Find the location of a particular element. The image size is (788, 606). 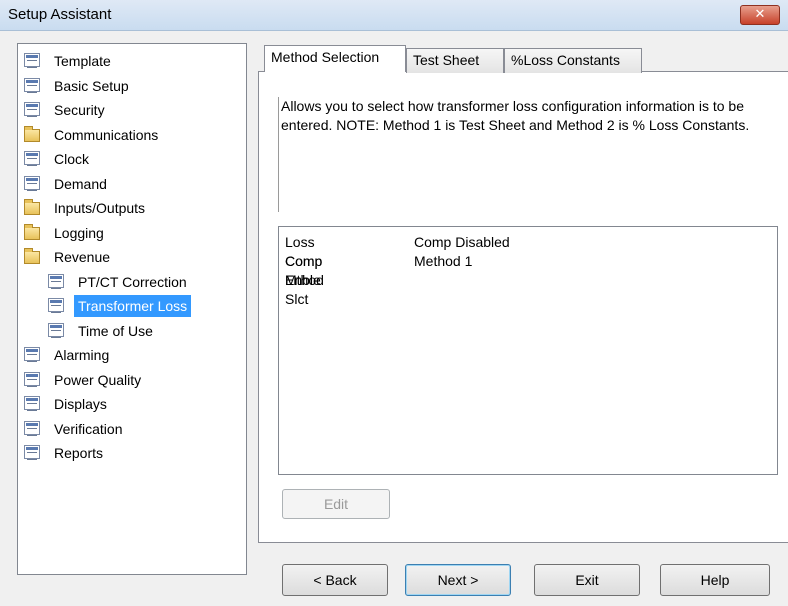

tree-item-time-of-use: Time of Use is located at coordinates (139, 331).